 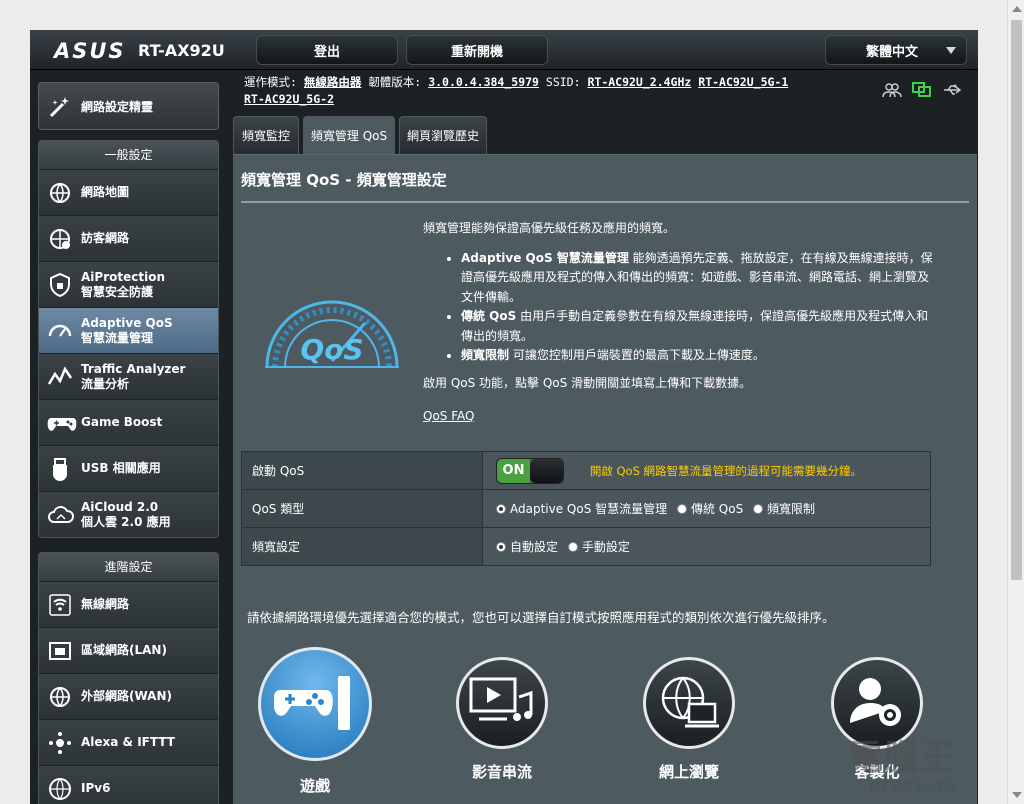 What do you see at coordinates (586, 470) in the screenshot?
I see `table-row: 啟動 QoS ON 開啟 QoS 網路智慧流量管理的過程可能需要幾分鐘。` at bounding box center [586, 470].